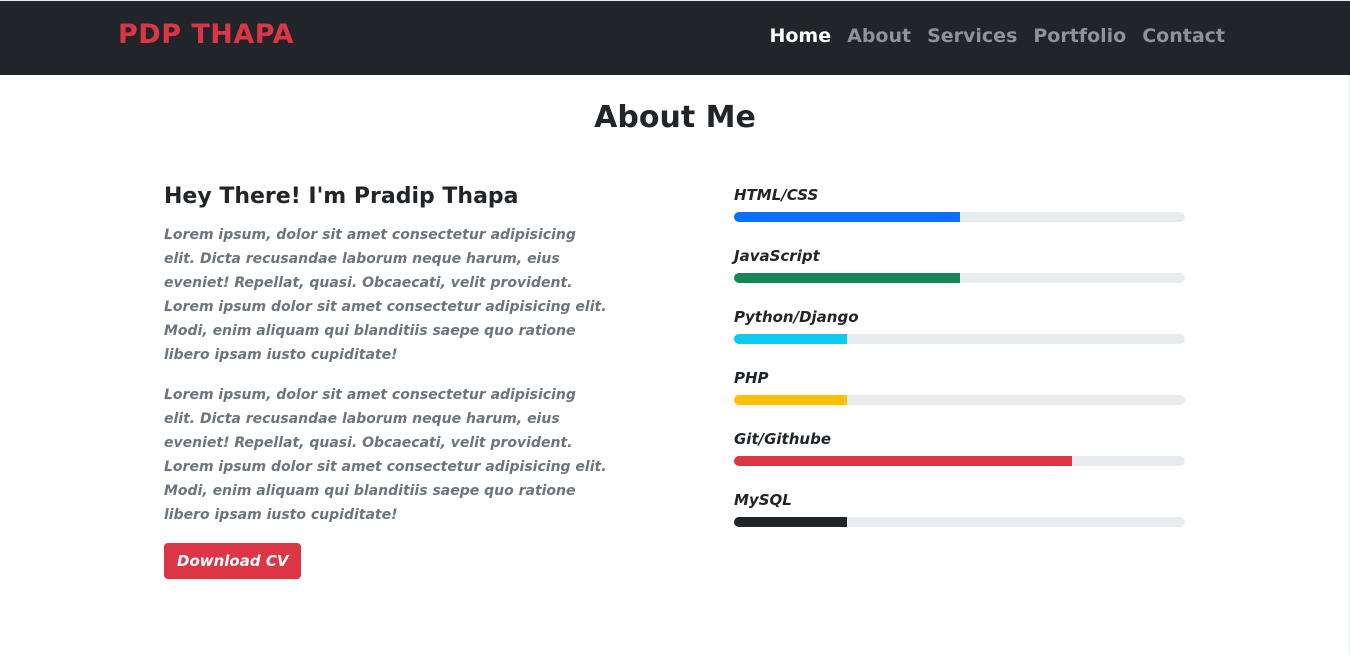 Image resolution: width=1350 pixels, height=655 pixels. What do you see at coordinates (800, 36) in the screenshot?
I see `nav-link-home: Home` at bounding box center [800, 36].